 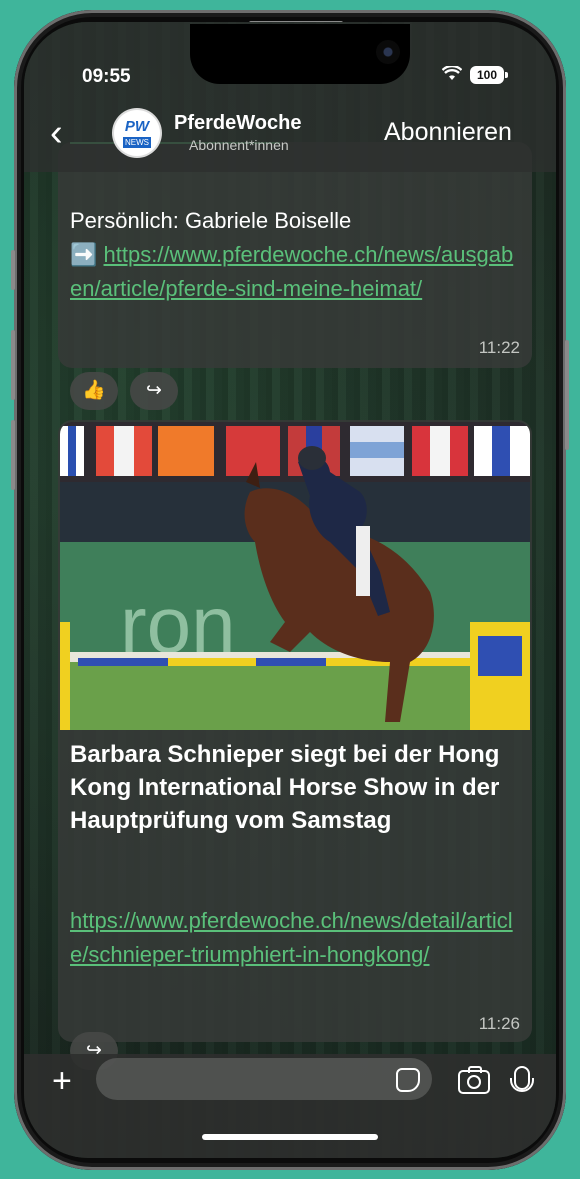 What do you see at coordinates (452, 75) in the screenshot?
I see `wifi-icon` at bounding box center [452, 75].